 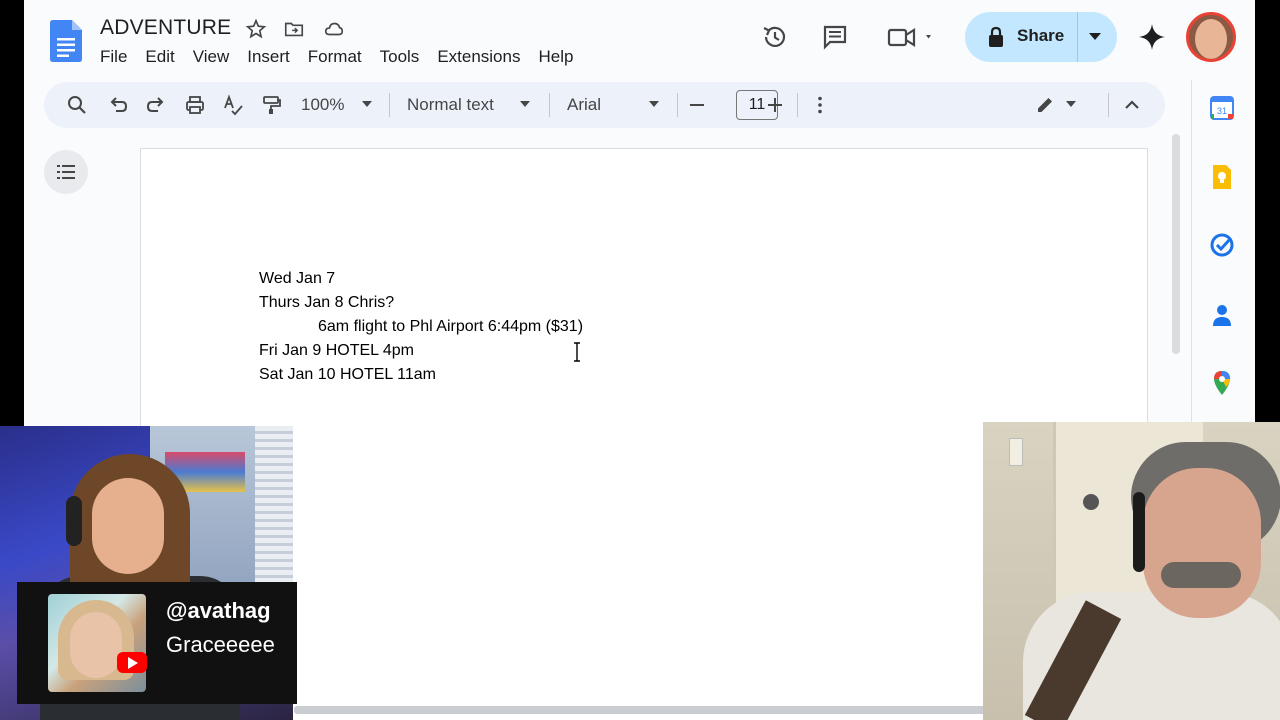 I want to click on more-options-icon, so click(x=820, y=105).